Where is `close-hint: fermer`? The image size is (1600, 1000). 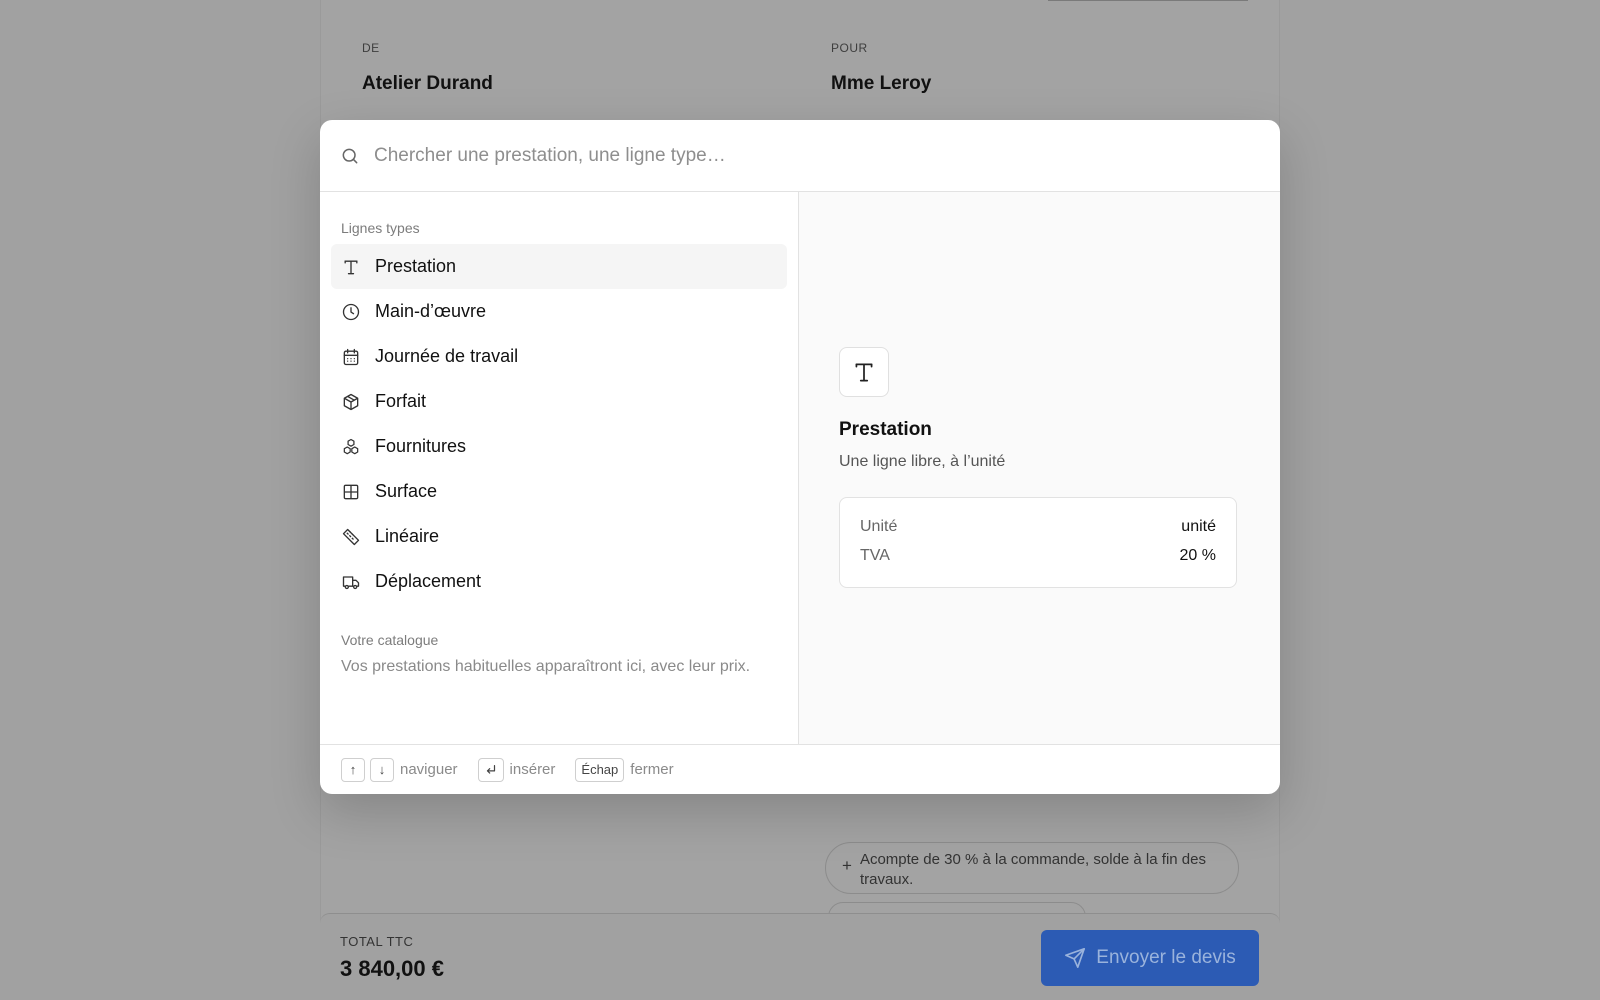
close-hint: fermer is located at coordinates (652, 769).